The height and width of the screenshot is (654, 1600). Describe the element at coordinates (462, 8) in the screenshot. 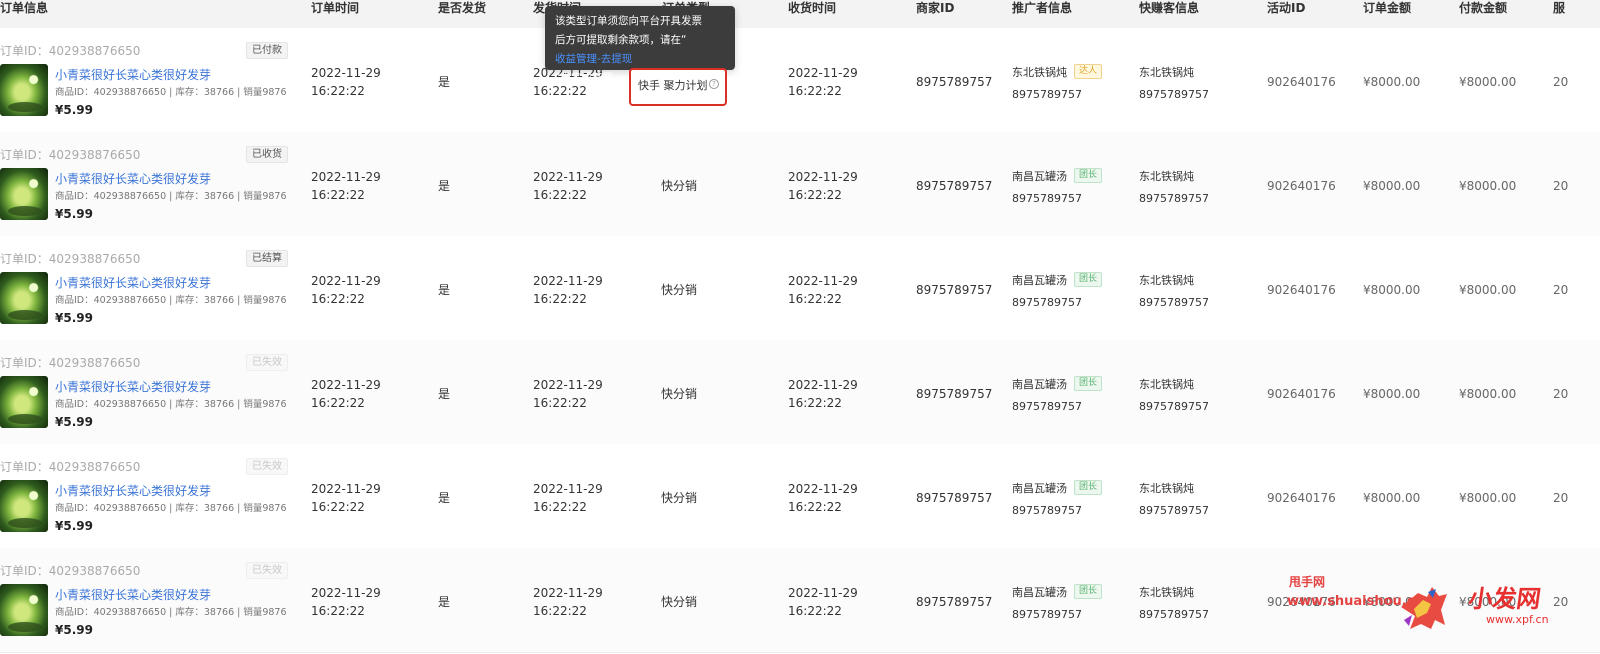

I see `header-cell: 是否发货` at that location.